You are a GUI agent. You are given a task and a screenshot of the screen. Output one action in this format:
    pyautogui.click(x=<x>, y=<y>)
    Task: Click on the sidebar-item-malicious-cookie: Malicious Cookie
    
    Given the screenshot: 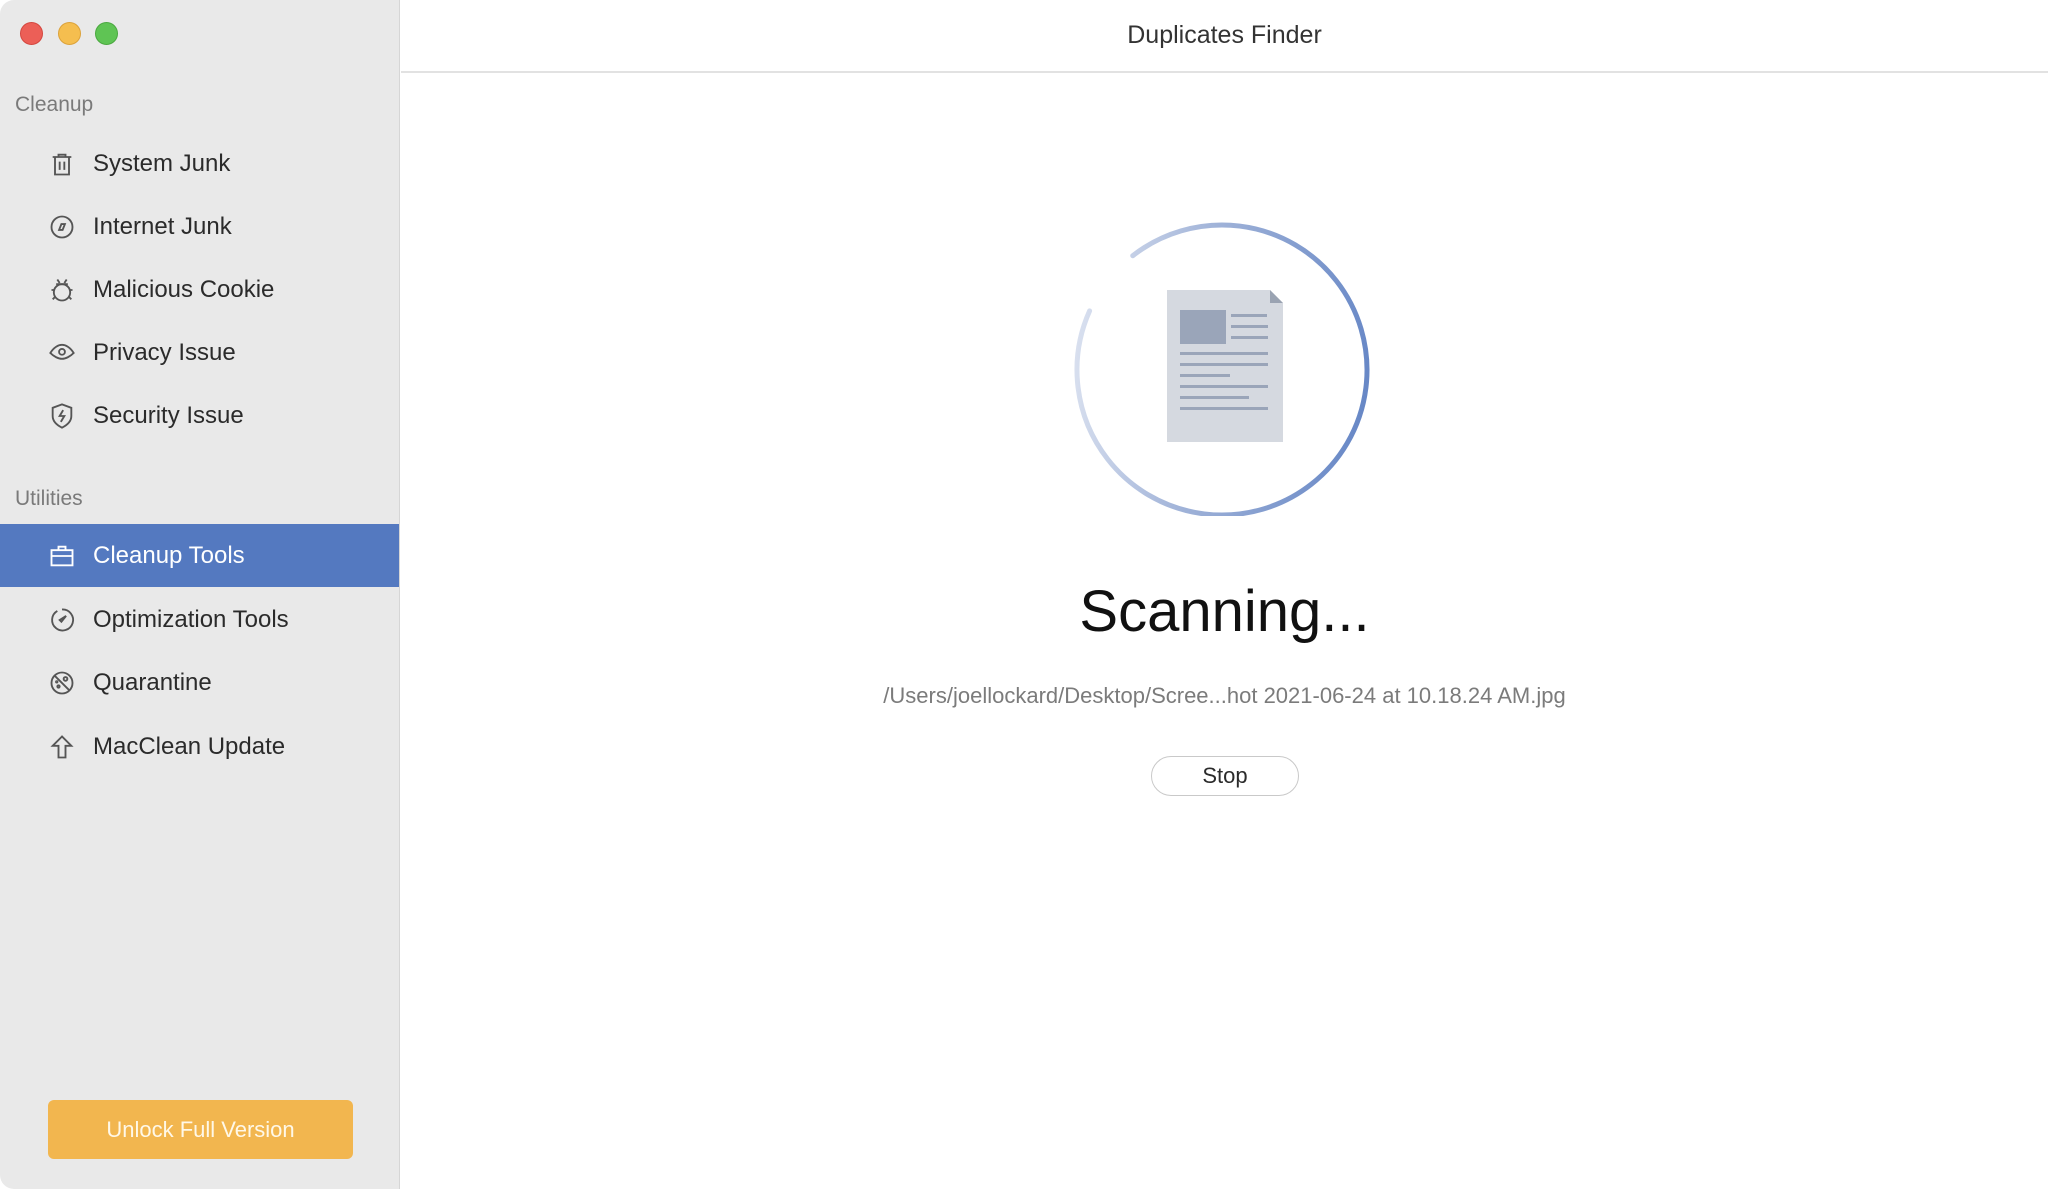 What is the action you would take?
    pyautogui.click(x=199, y=289)
    